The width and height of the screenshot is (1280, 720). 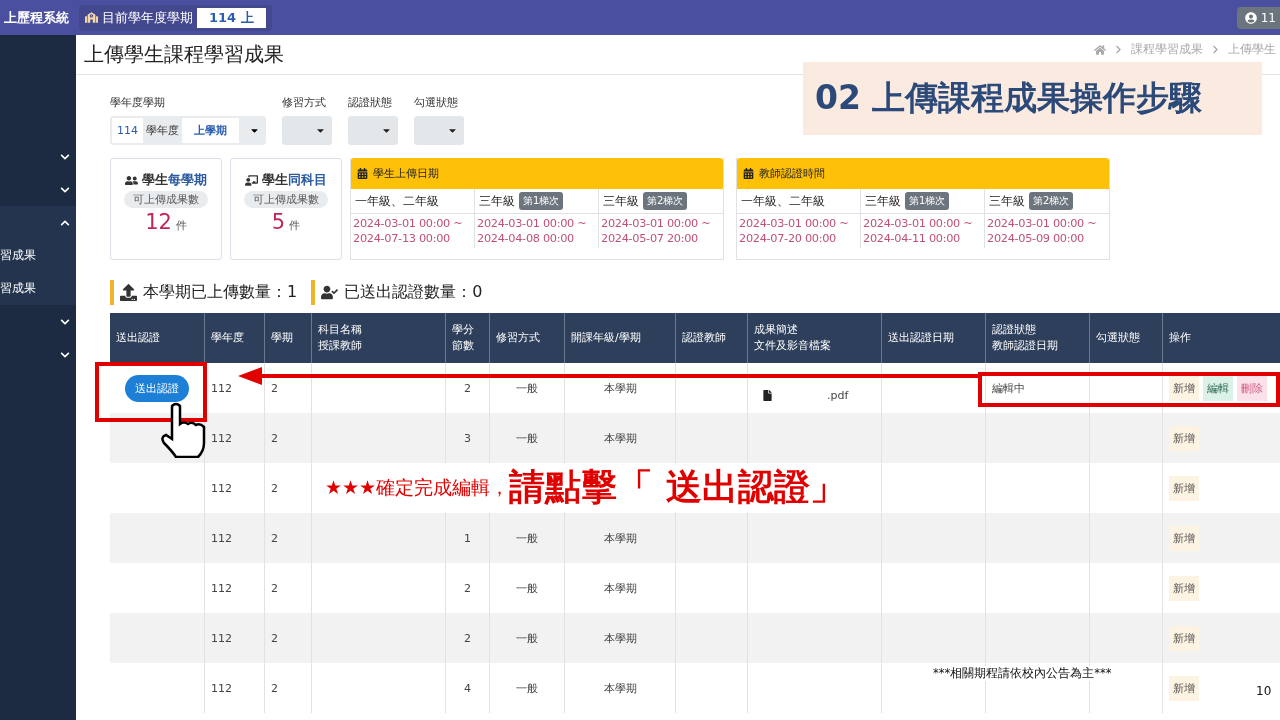 What do you see at coordinates (468, 438) in the screenshot?
I see `table-cell: 3` at bounding box center [468, 438].